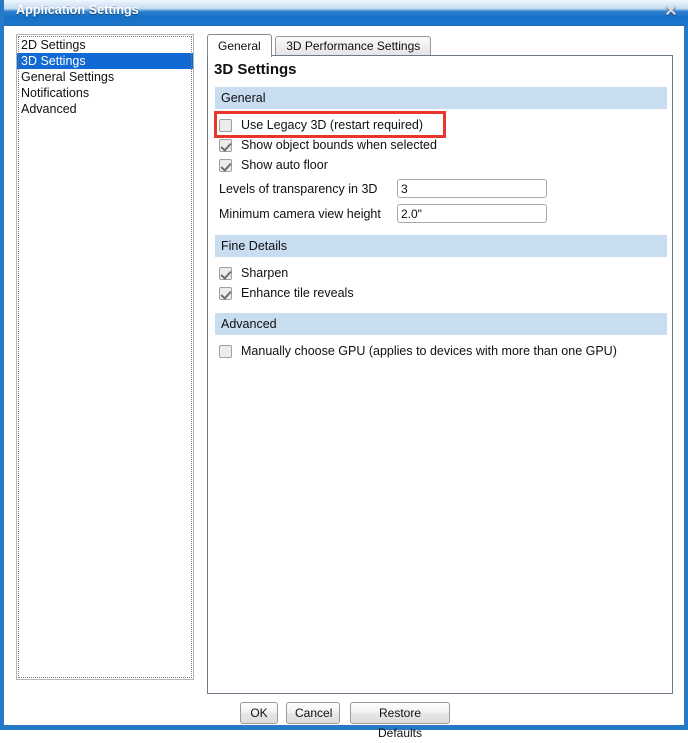  Describe the element at coordinates (300, 213) in the screenshot. I see `field-label: Minimum camera view height` at that location.